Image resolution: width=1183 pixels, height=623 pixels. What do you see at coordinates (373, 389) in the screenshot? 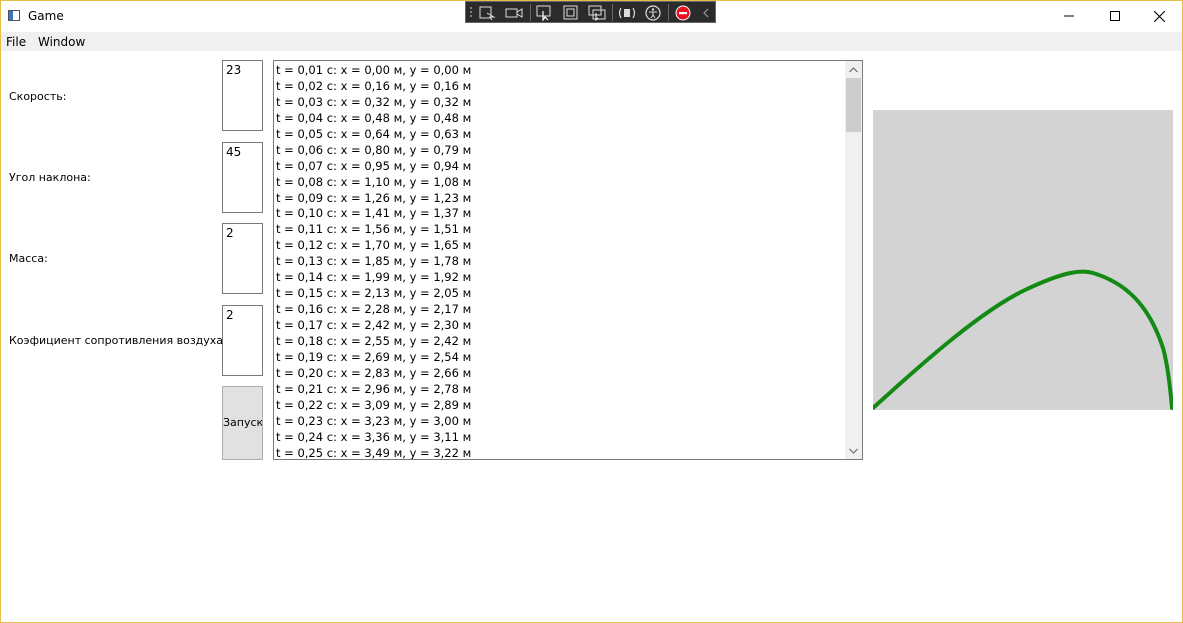
I see `log-line: t = 0,21 с: x = 2,96 м, y = 2,78 м` at bounding box center [373, 389].